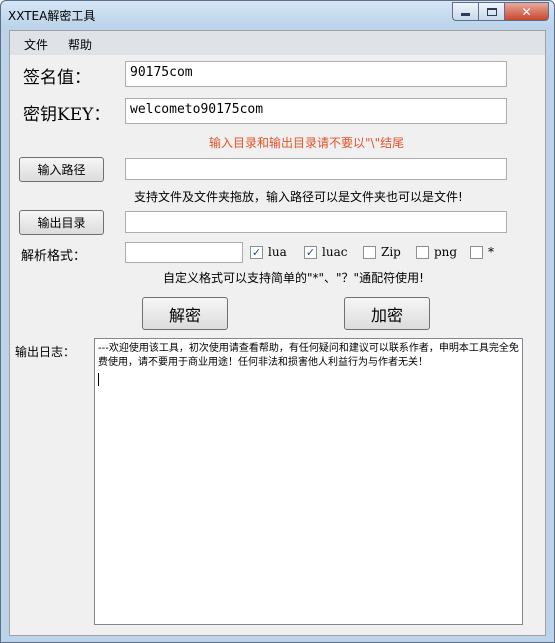 This screenshot has height=643, width=555. I want to click on text-caret, so click(98, 379).